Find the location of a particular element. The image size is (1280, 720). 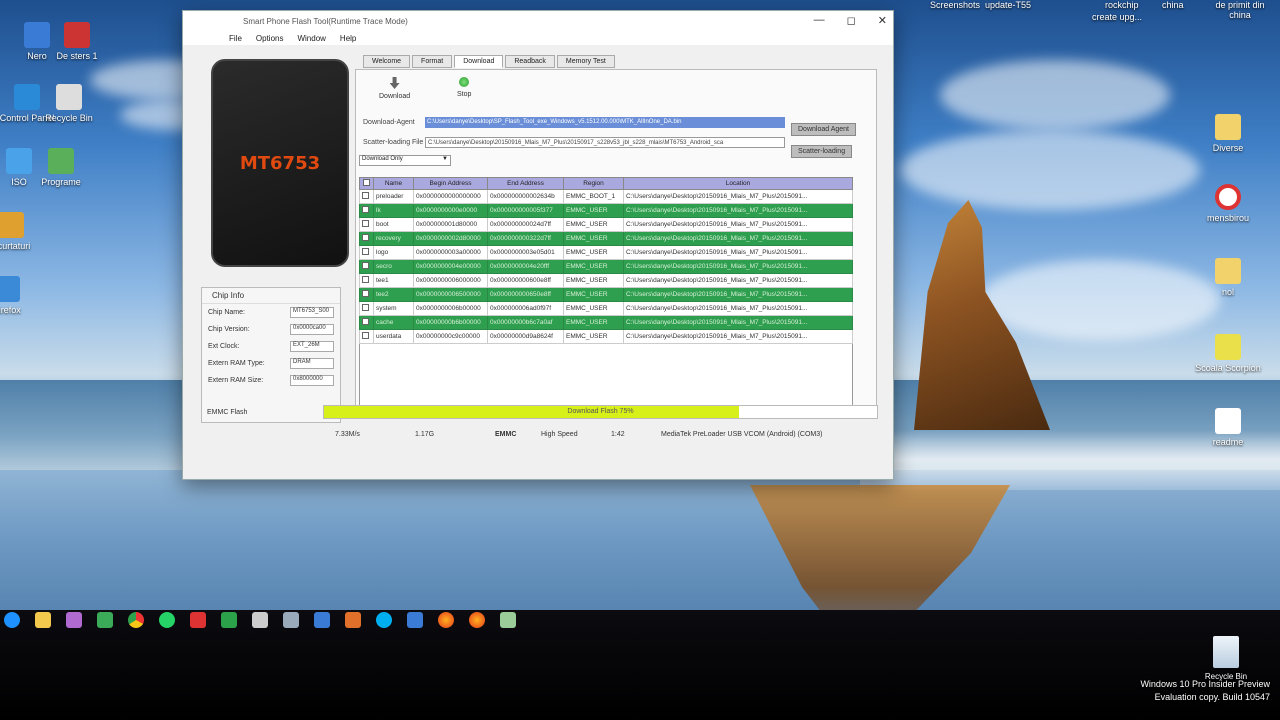

tab-memory-test: Memory Test is located at coordinates (585, 61).